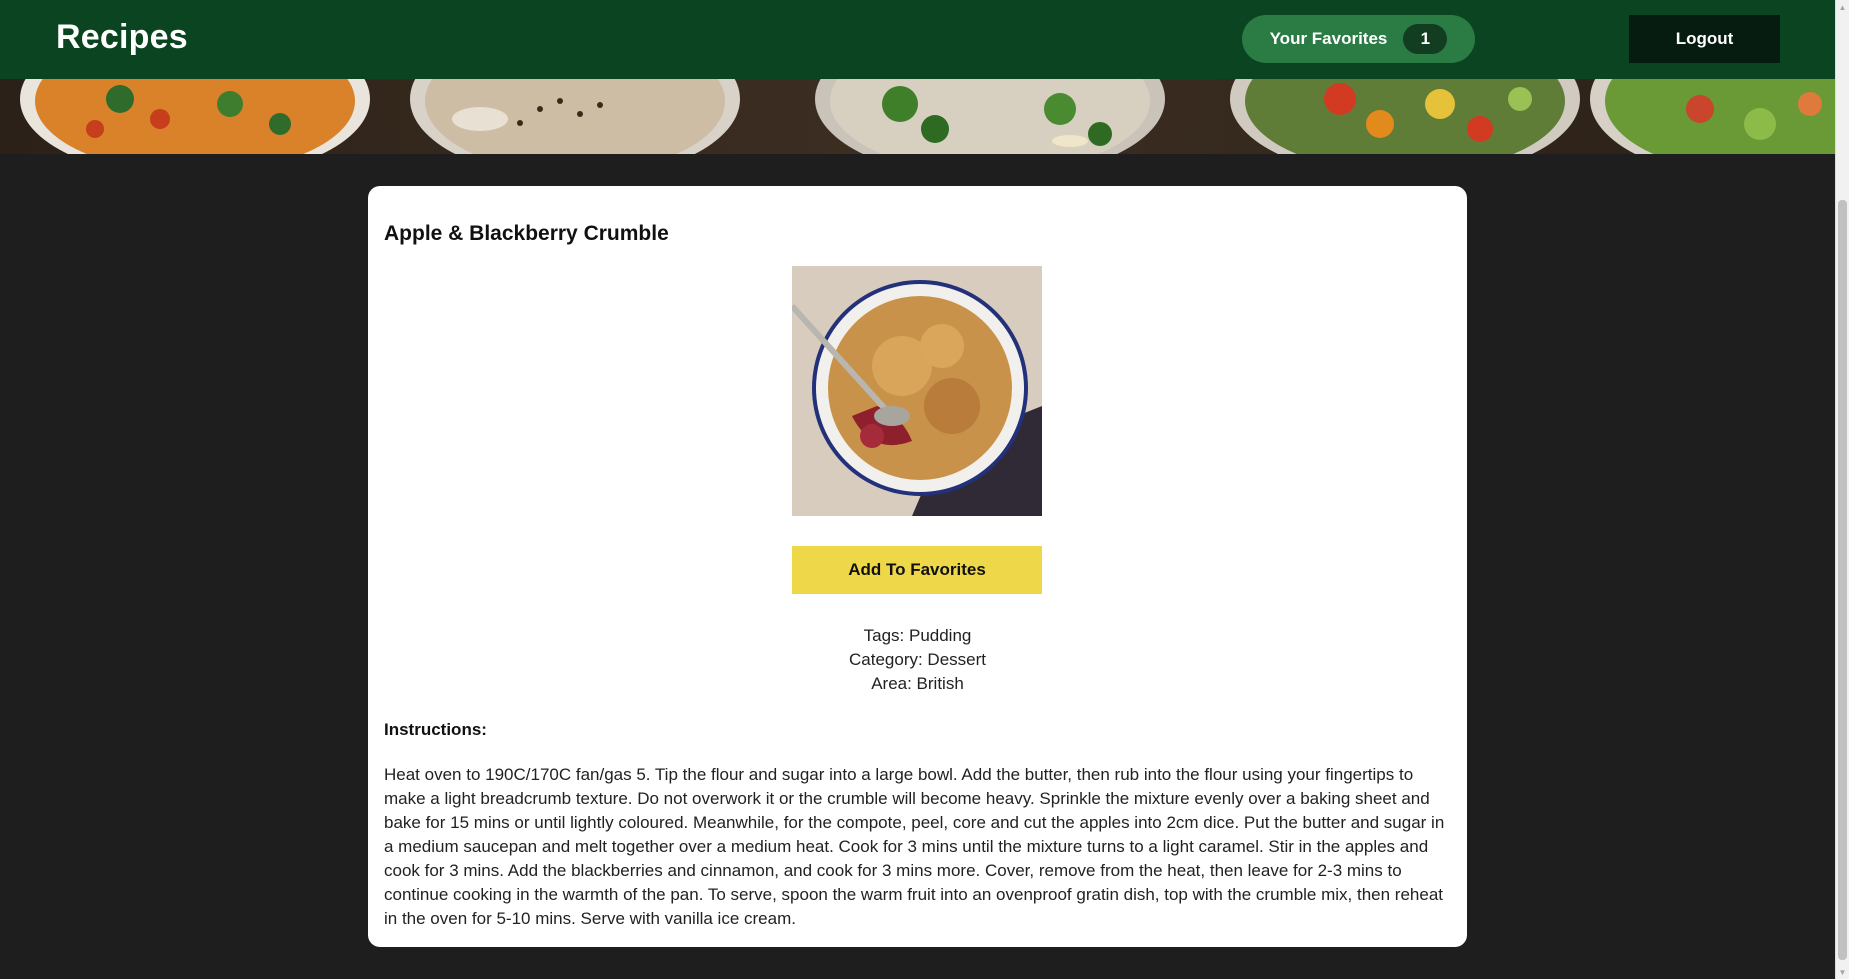  I want to click on recipe-category: Category: Dessert, so click(917, 659).